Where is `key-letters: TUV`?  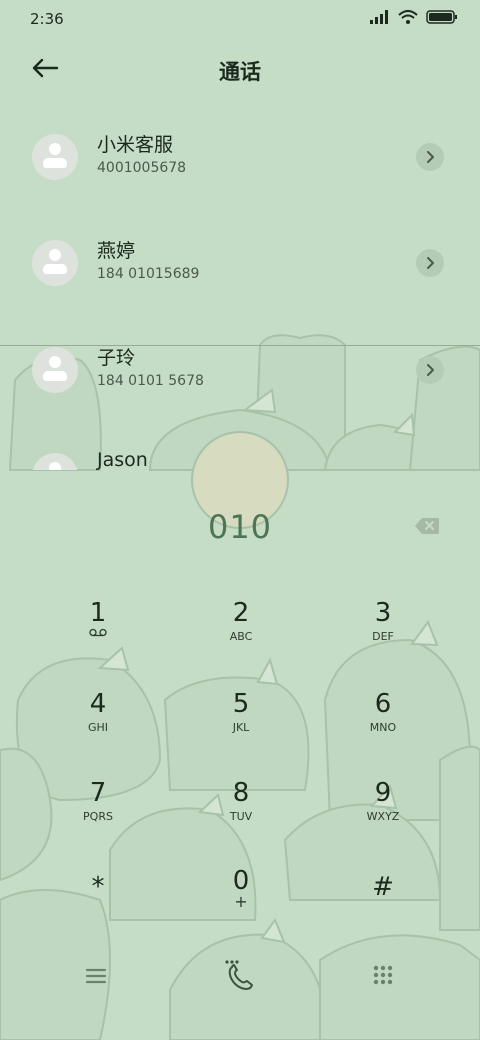
key-letters: TUV is located at coordinates (241, 816).